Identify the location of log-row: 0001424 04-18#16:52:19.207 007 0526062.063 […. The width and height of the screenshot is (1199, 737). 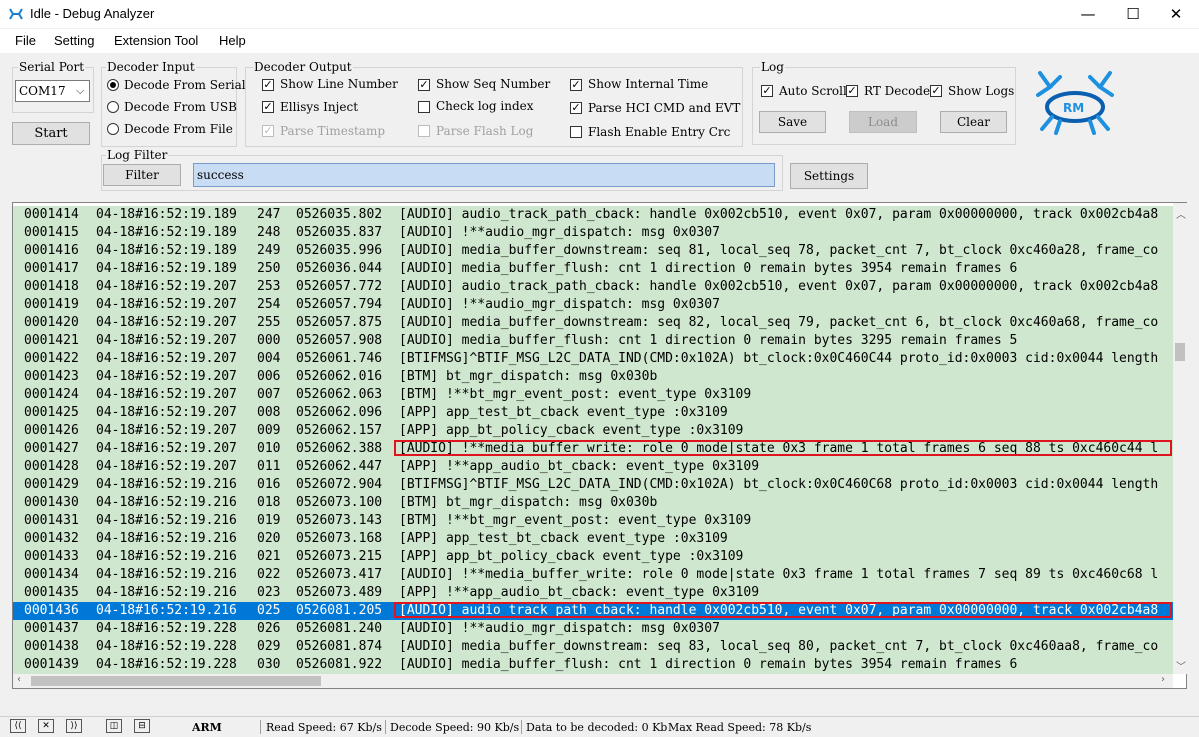
(593, 395).